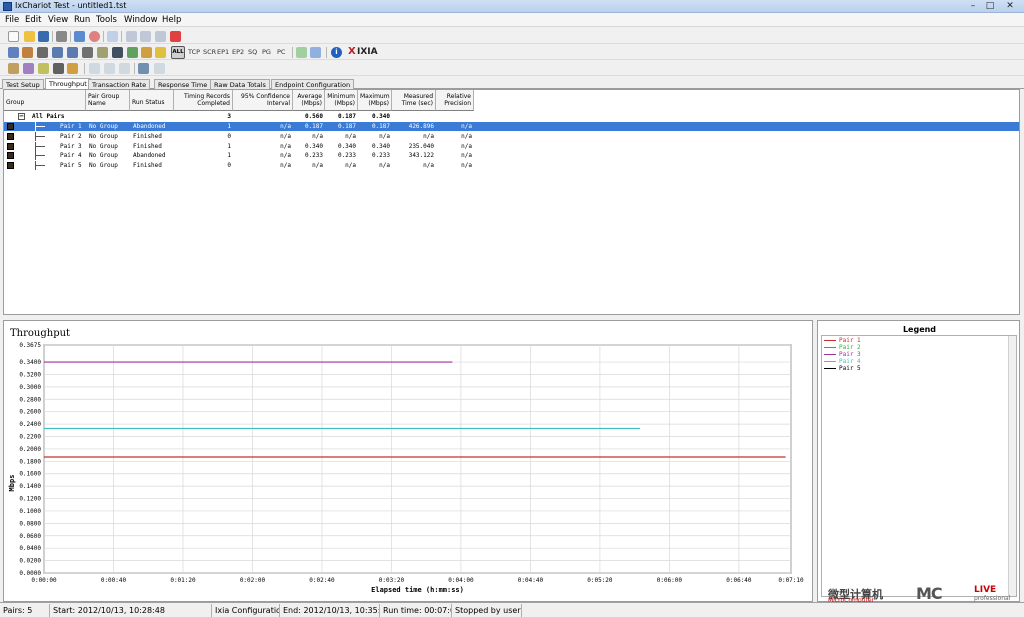  I want to click on filter-sq-button: SQ, so click(252, 52).